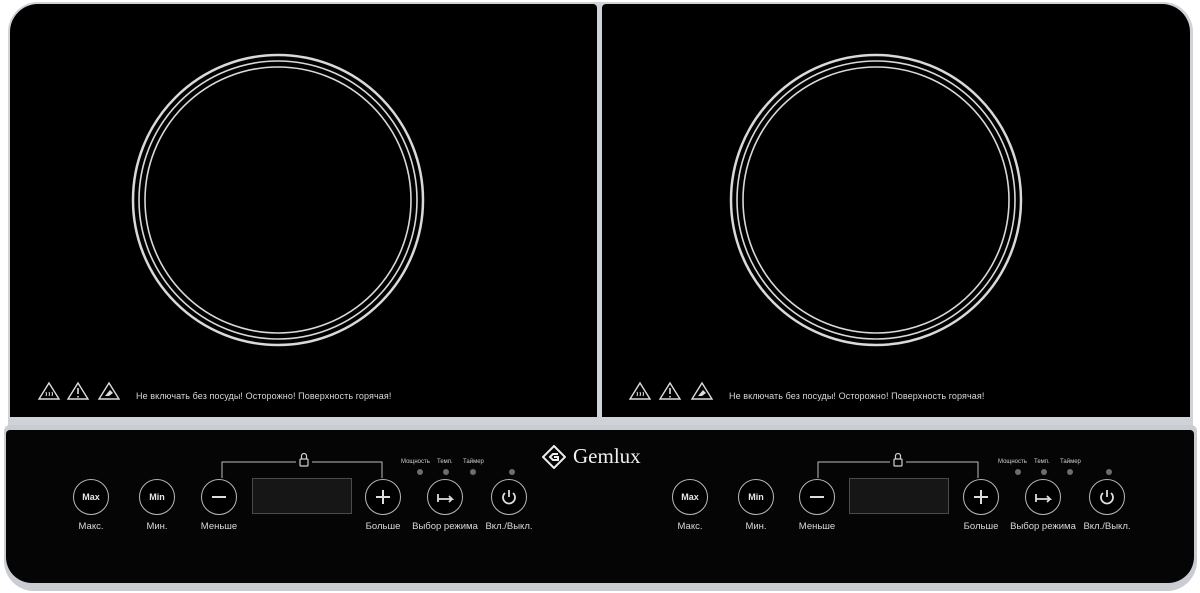 This screenshot has width=1200, height=593. I want to click on lock-bracket-left, so click(302, 469).